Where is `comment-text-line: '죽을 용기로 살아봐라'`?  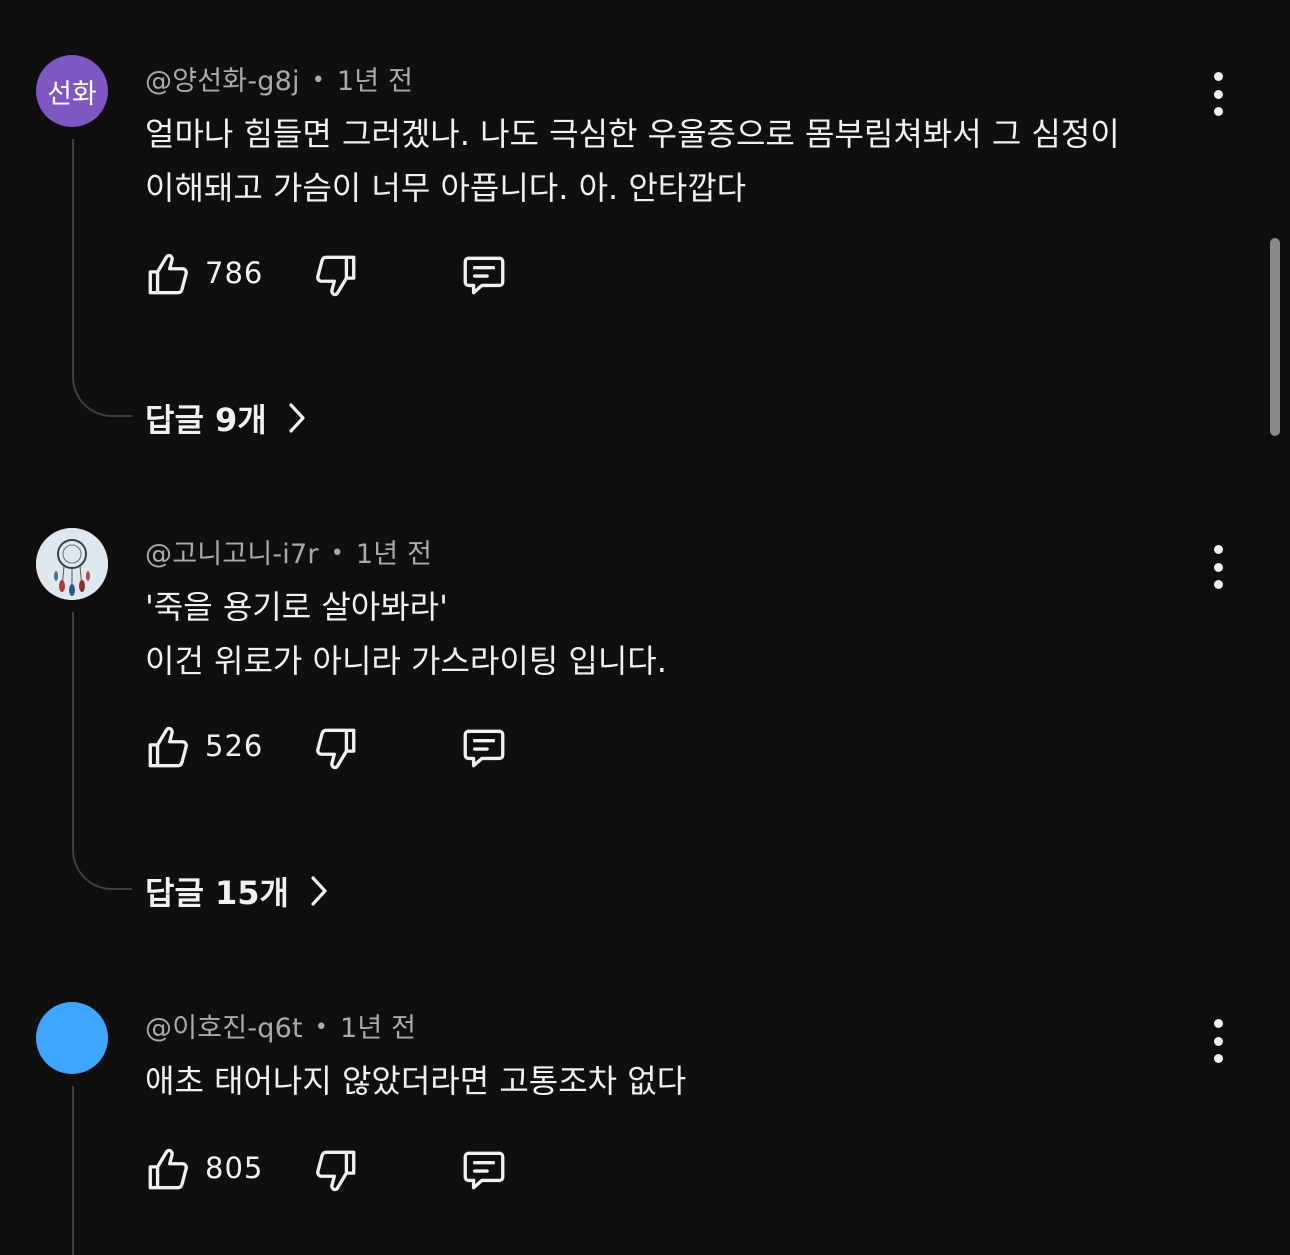 comment-text-line: '죽을 용기로 살아봐라' is located at coordinates (296, 607).